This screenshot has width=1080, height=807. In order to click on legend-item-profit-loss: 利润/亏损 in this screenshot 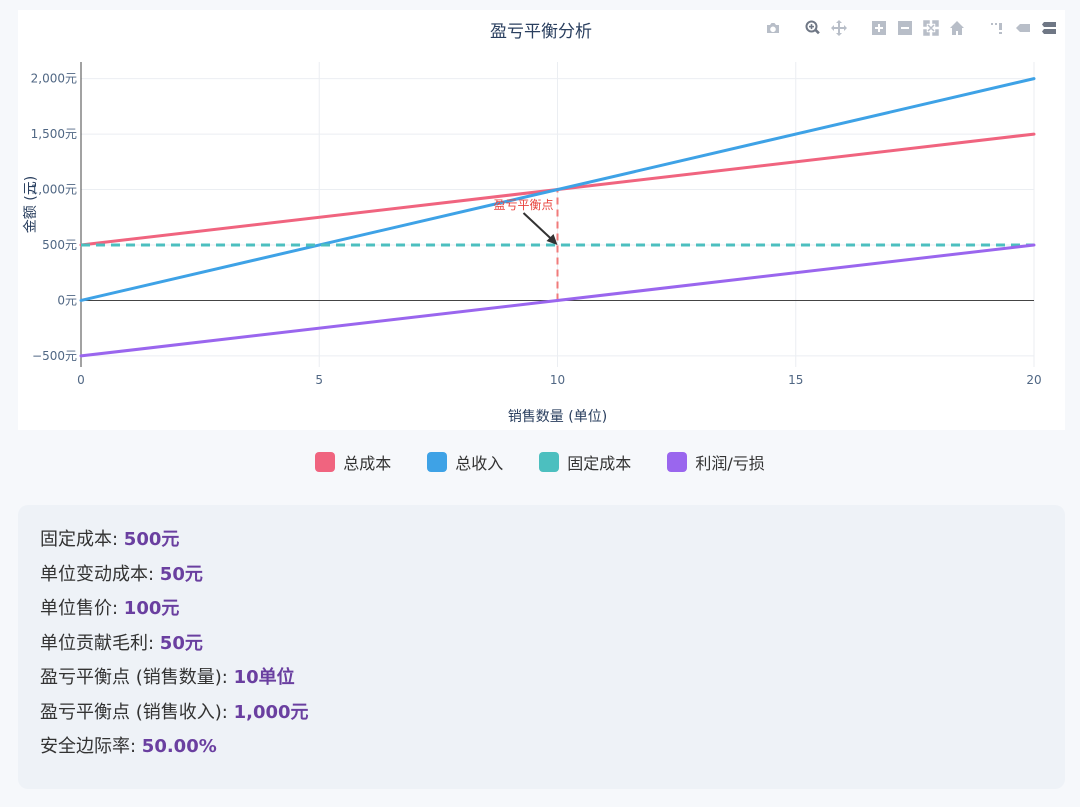, I will do `click(716, 462)`.